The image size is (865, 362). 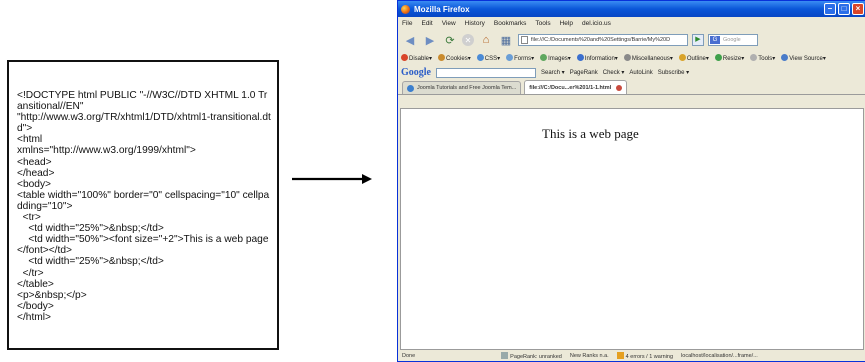 What do you see at coordinates (620, 355) in the screenshot?
I see `warning-icon` at bounding box center [620, 355].